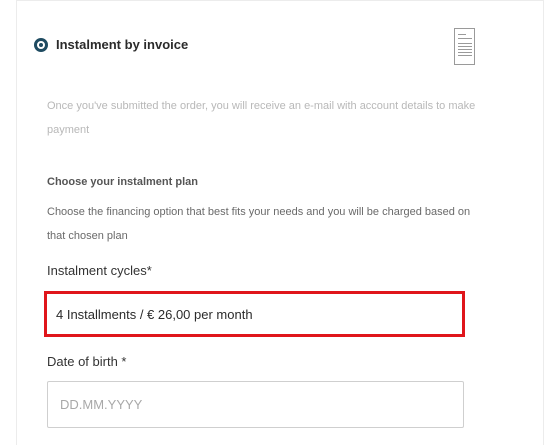 The height and width of the screenshot is (445, 544). Describe the element at coordinates (87, 361) in the screenshot. I see `date-of-birth-label: Date of birth *` at that location.